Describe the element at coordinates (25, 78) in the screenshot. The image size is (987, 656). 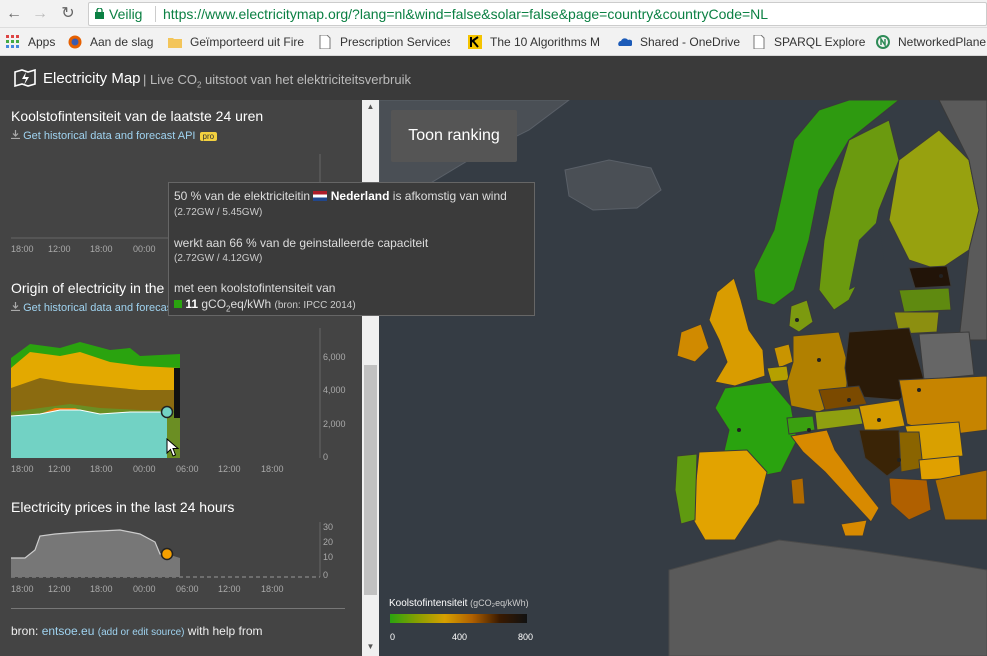
I see `electricity-map-logo-icon` at that location.